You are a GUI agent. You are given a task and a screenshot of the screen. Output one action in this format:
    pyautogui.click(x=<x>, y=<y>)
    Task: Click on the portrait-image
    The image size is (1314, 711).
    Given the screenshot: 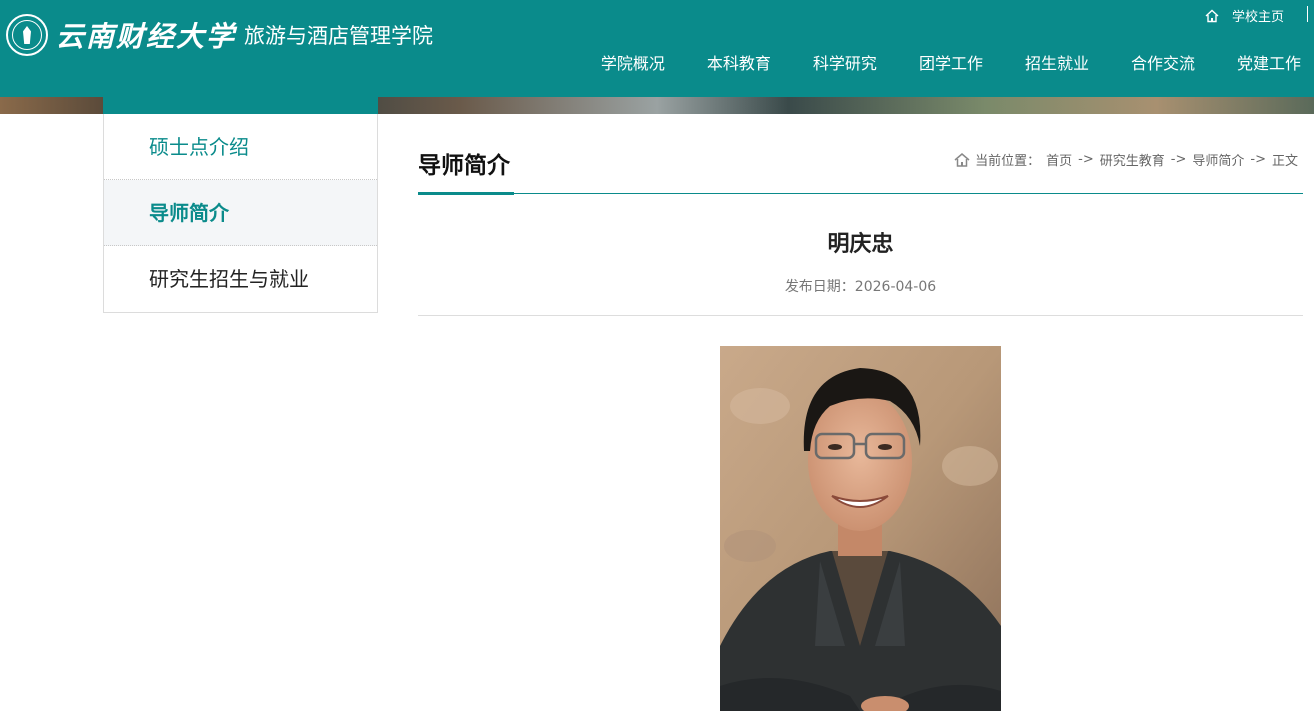 What is the action you would take?
    pyautogui.click(x=860, y=528)
    